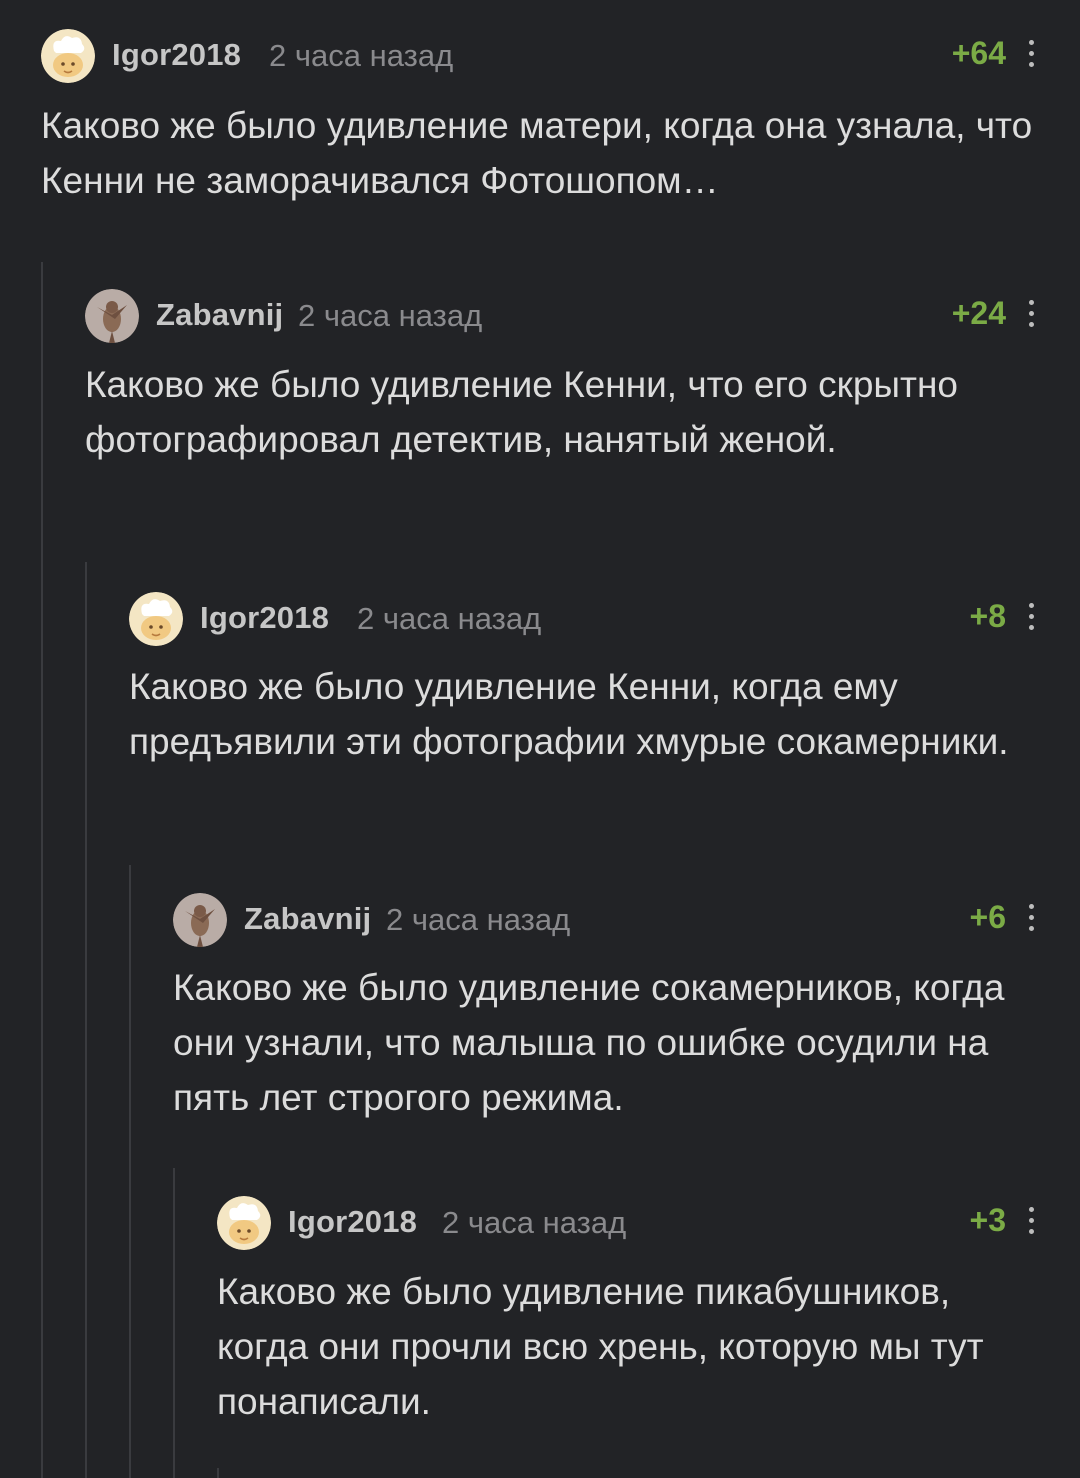  I want to click on comment-rating: +6, so click(987, 917).